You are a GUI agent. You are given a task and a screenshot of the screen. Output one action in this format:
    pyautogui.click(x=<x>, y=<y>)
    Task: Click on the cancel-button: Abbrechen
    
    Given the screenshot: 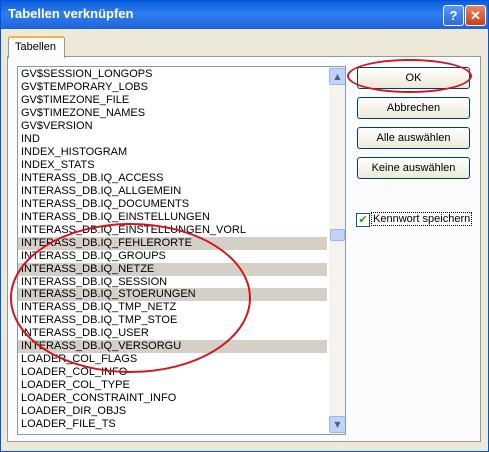 What is the action you would take?
    pyautogui.click(x=413, y=108)
    